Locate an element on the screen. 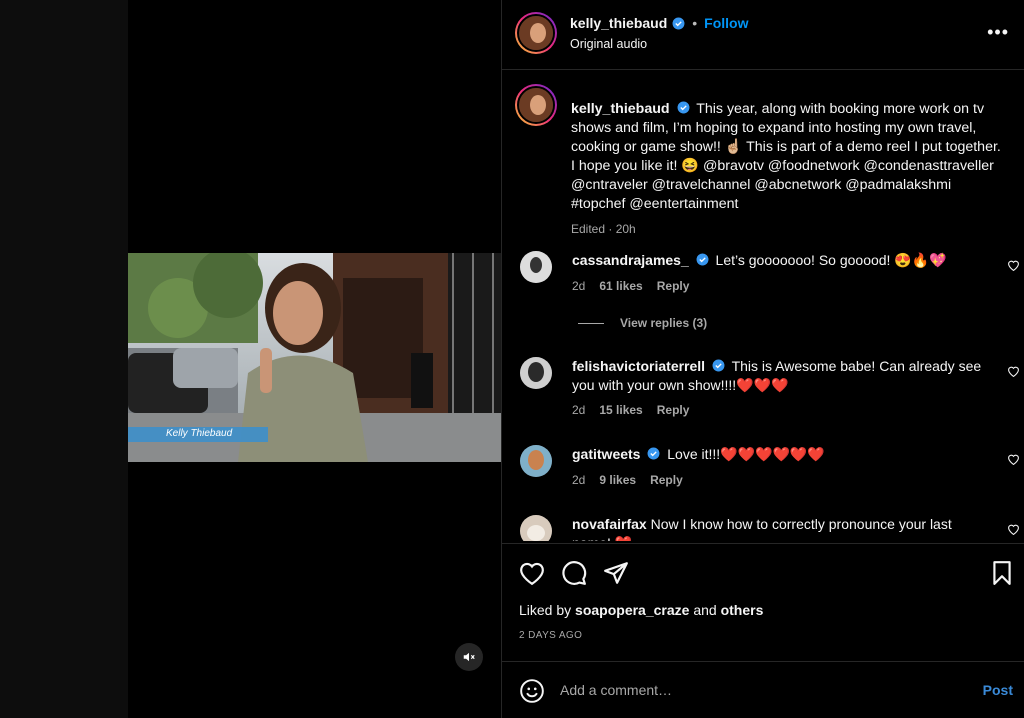  liked-by-line: Liked by soapopera_craze and others is located at coordinates (641, 610).